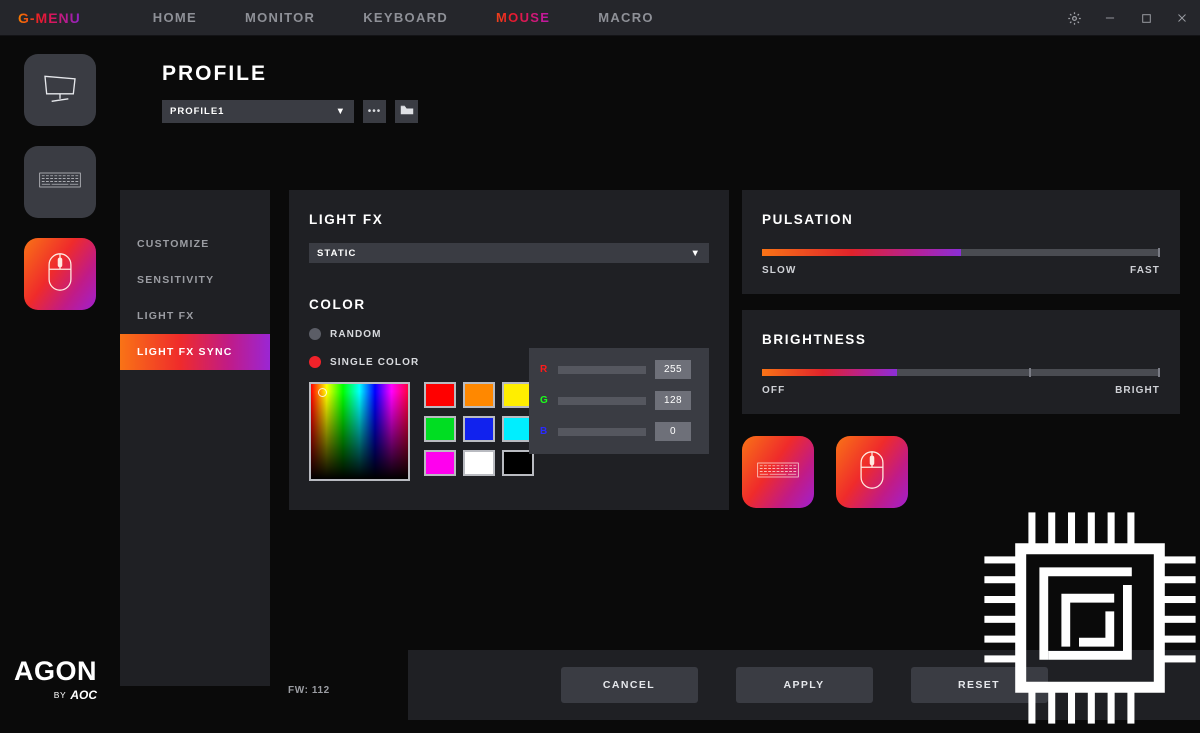 The image size is (1200, 733). I want to click on pulsation-title: PULSATION, so click(808, 219).